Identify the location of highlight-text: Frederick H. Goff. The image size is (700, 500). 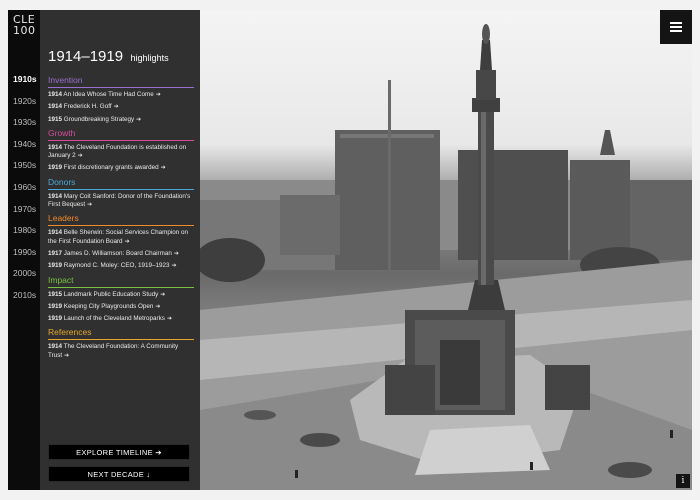
(87, 107).